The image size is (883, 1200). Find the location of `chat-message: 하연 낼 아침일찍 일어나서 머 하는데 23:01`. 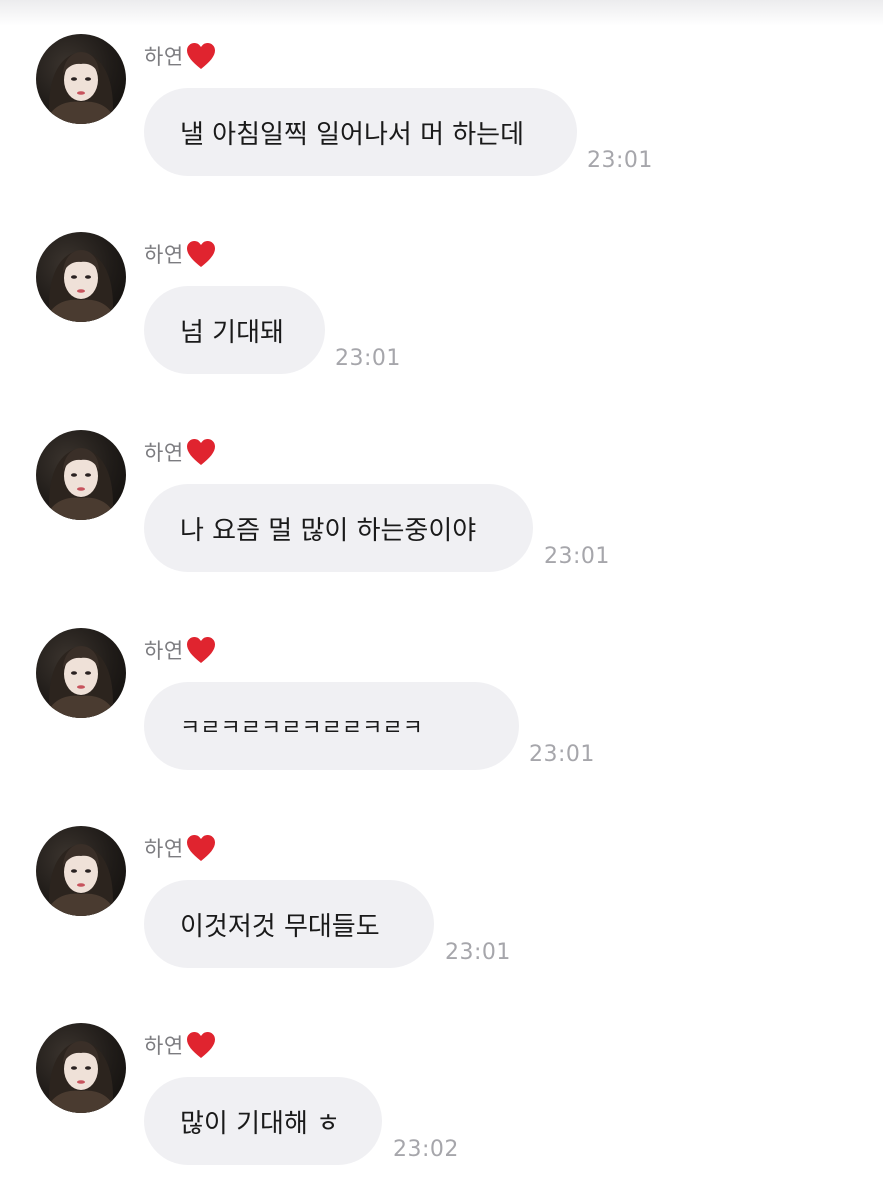

chat-message: 하연 낼 아침일찍 일어나서 머 하는데 23:01 is located at coordinates (441, 109).